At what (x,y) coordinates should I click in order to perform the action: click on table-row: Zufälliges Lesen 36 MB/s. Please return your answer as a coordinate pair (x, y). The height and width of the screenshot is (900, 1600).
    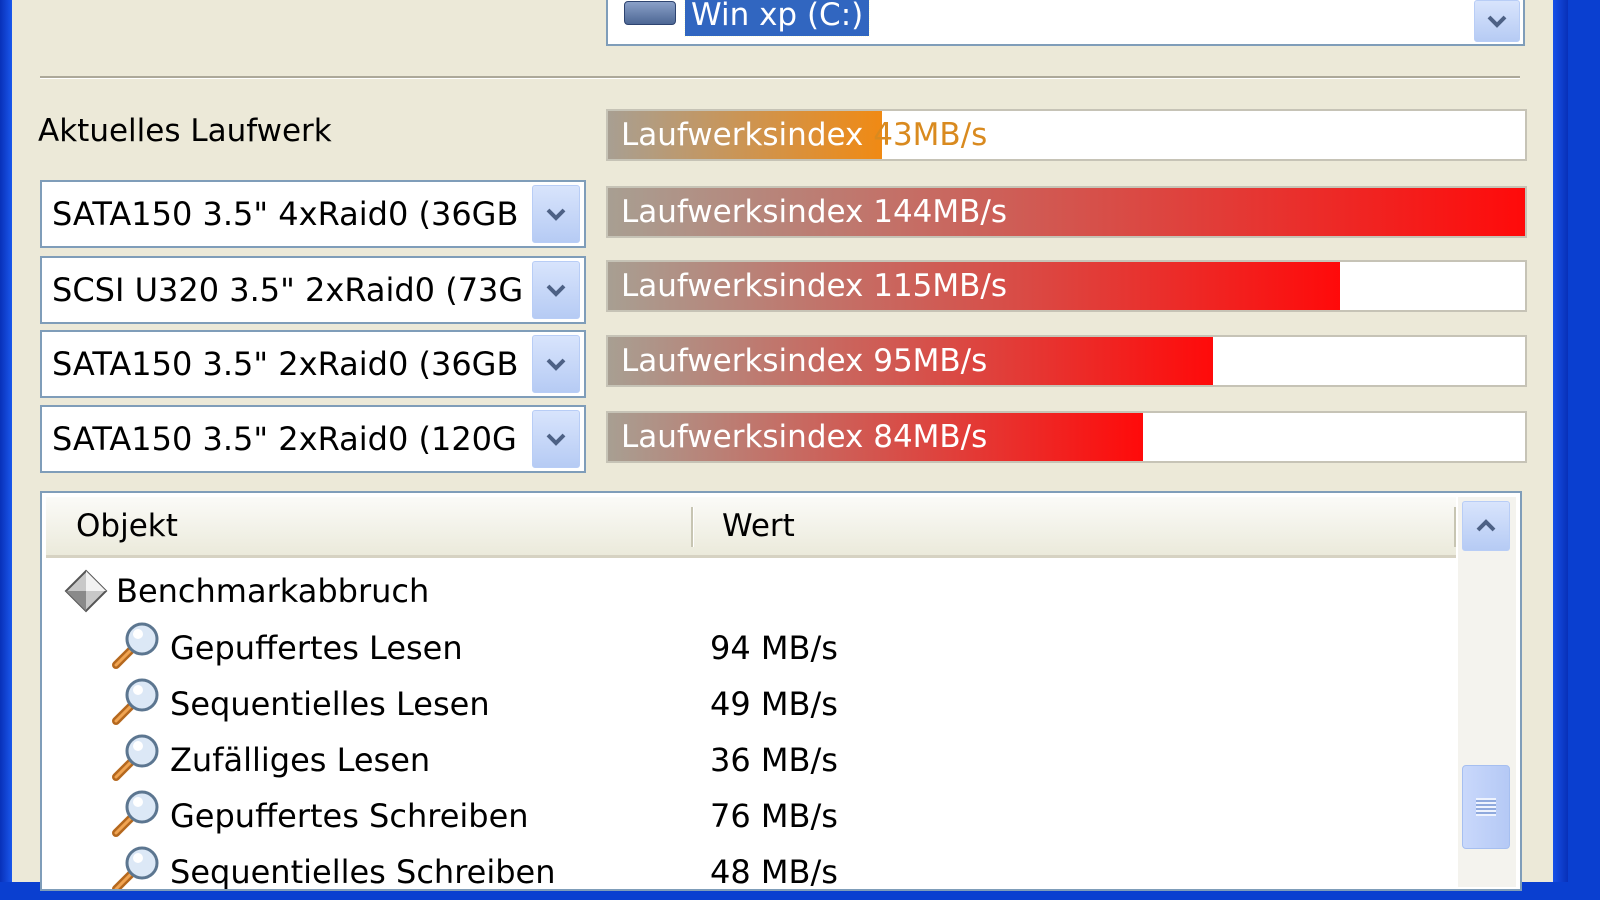
    Looking at the image, I should click on (805, 760).